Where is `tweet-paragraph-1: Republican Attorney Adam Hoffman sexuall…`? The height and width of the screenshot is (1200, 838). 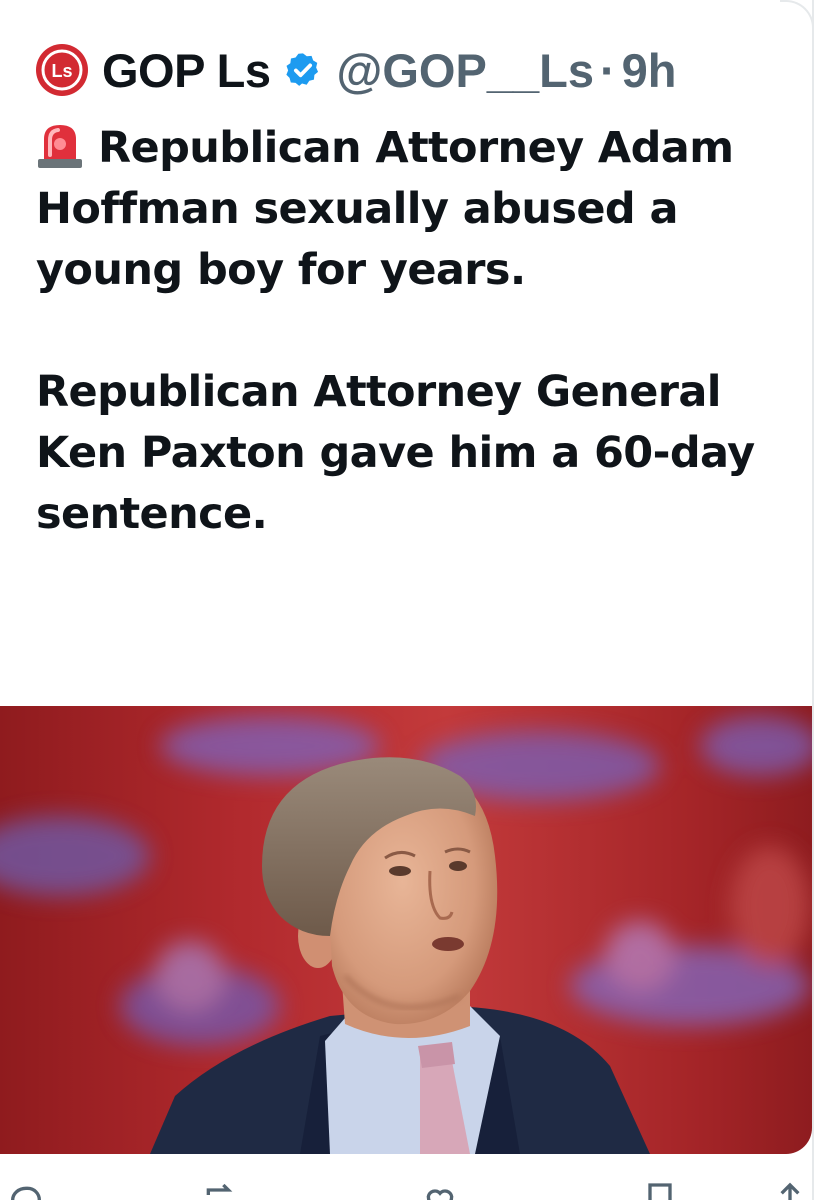 tweet-paragraph-1: Republican Attorney Adam Hoffman sexuall… is located at coordinates (385, 209).